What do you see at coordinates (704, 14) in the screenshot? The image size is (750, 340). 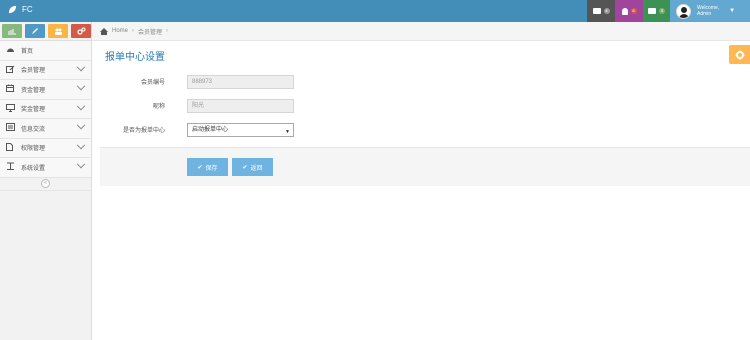 I see `user-name: Admin` at bounding box center [704, 14].